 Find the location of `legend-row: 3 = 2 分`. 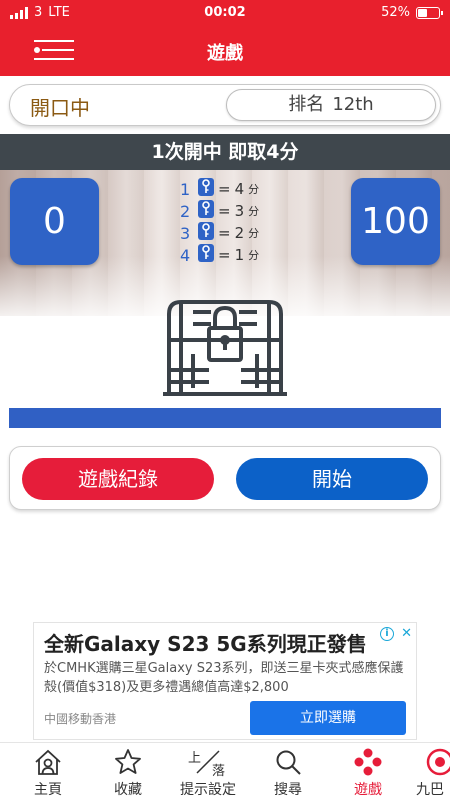

legend-row: 3 = 2 分 is located at coordinates (230, 233).